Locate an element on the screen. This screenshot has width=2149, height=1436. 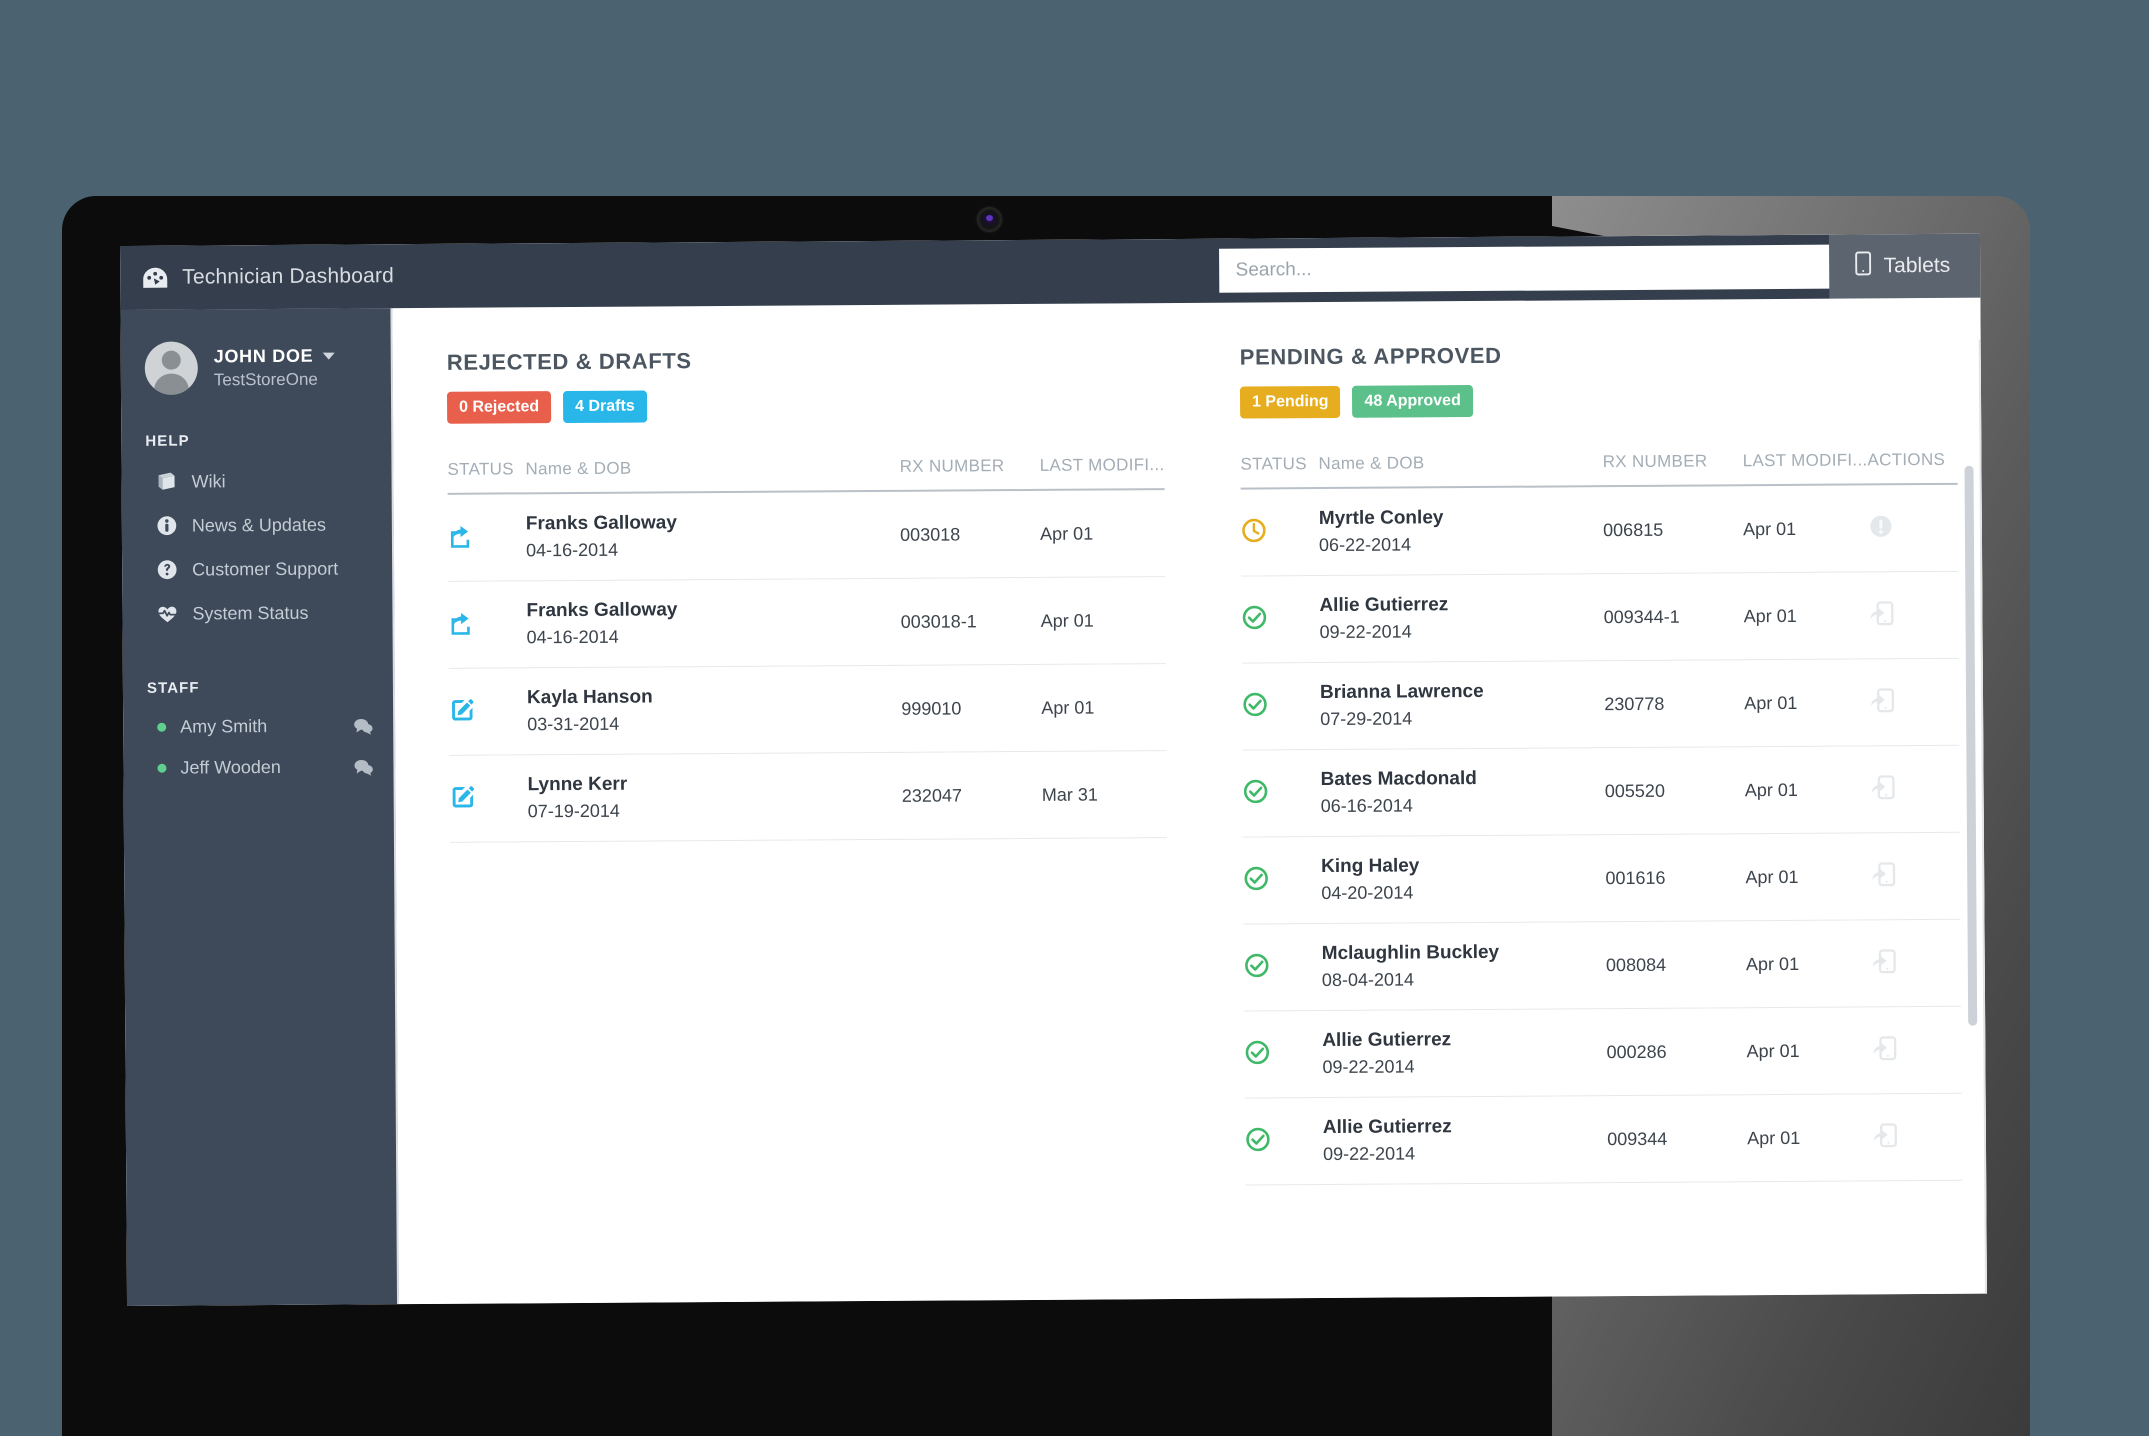
patient-name: Myrtle Conley is located at coordinates (1461, 518).